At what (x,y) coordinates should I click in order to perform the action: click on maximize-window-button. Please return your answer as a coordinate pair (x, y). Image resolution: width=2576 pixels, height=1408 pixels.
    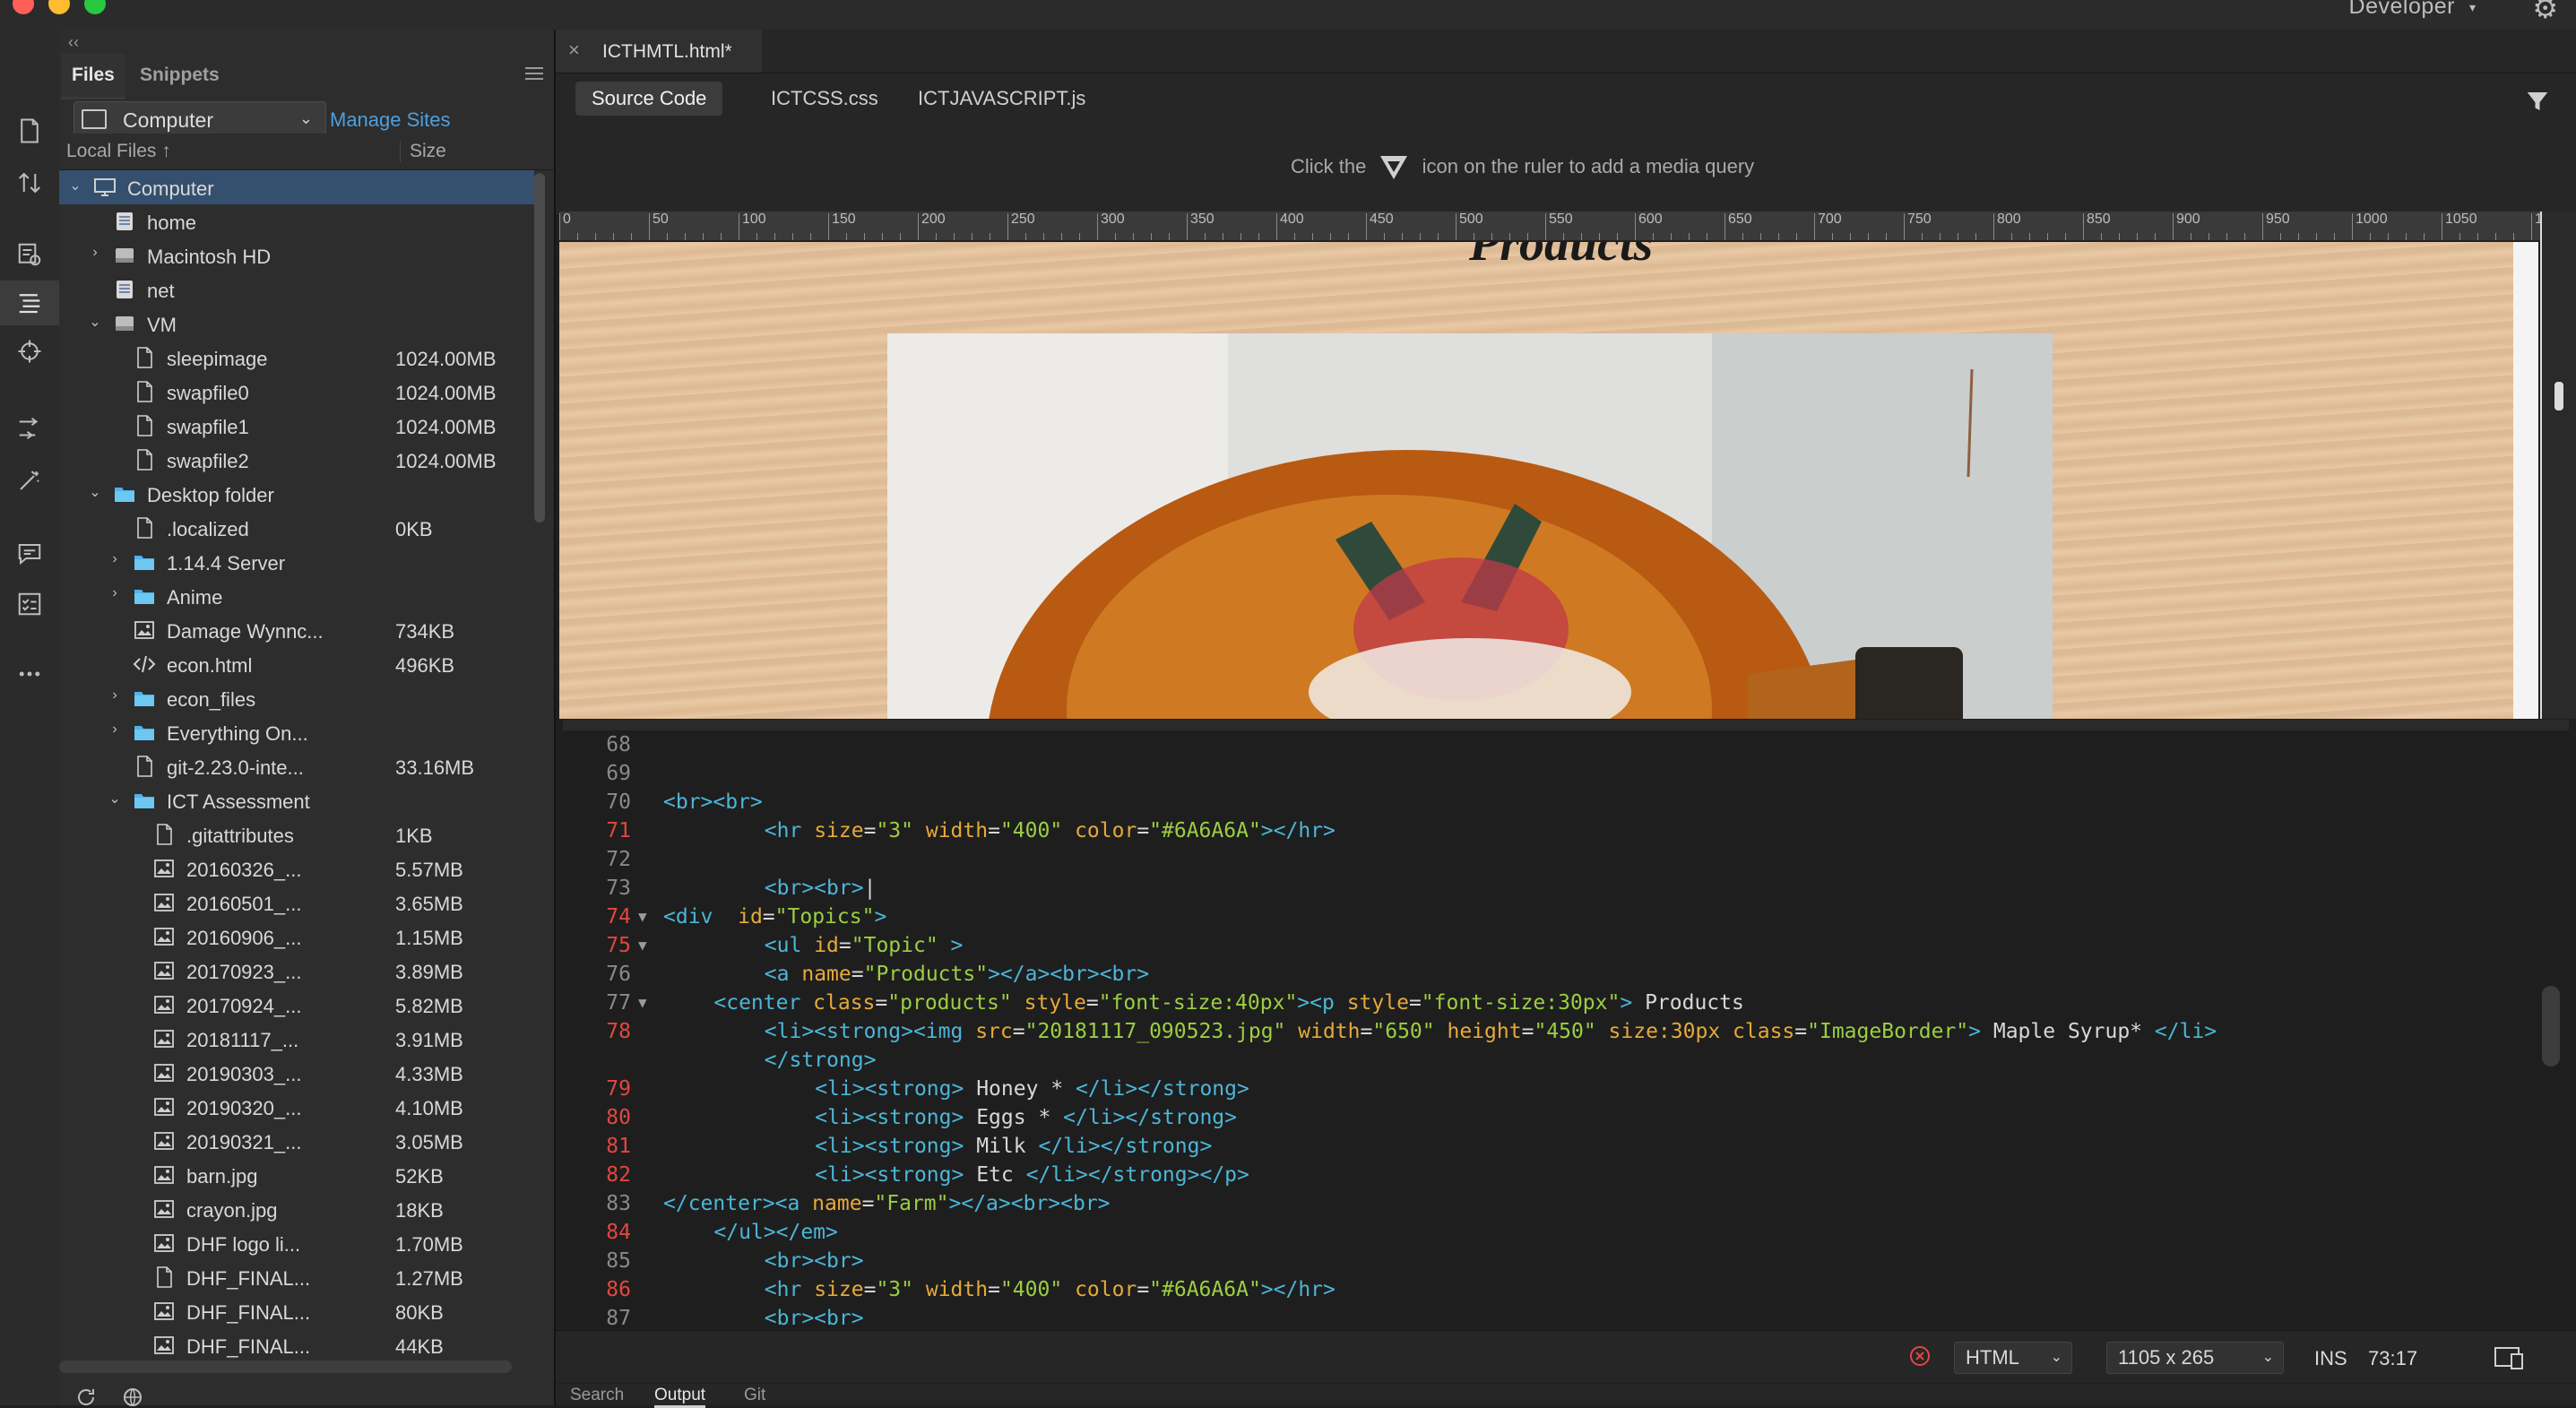
    Looking at the image, I should click on (95, 7).